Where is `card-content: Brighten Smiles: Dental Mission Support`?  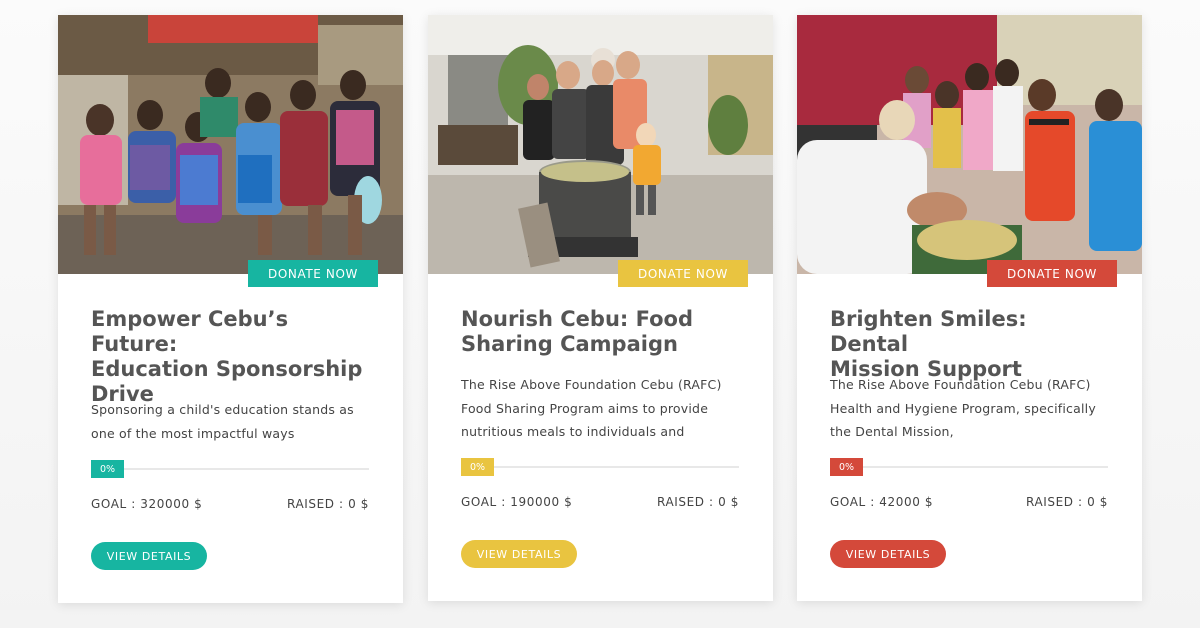
card-content: Brighten Smiles: Dental Mission Support is located at coordinates (969, 344).